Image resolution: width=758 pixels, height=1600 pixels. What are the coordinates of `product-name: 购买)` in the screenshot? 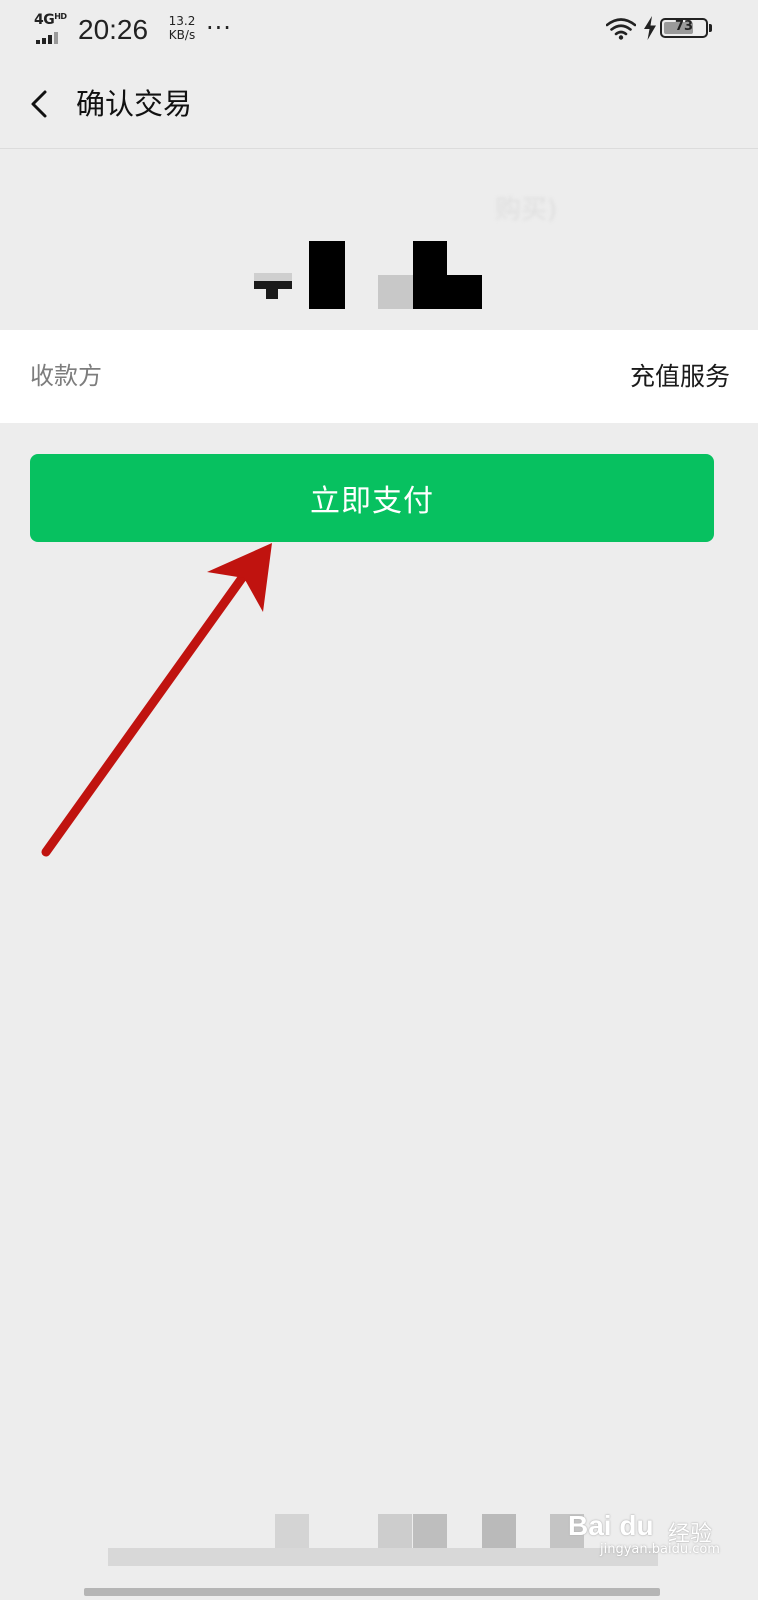 It's located at (379, 207).